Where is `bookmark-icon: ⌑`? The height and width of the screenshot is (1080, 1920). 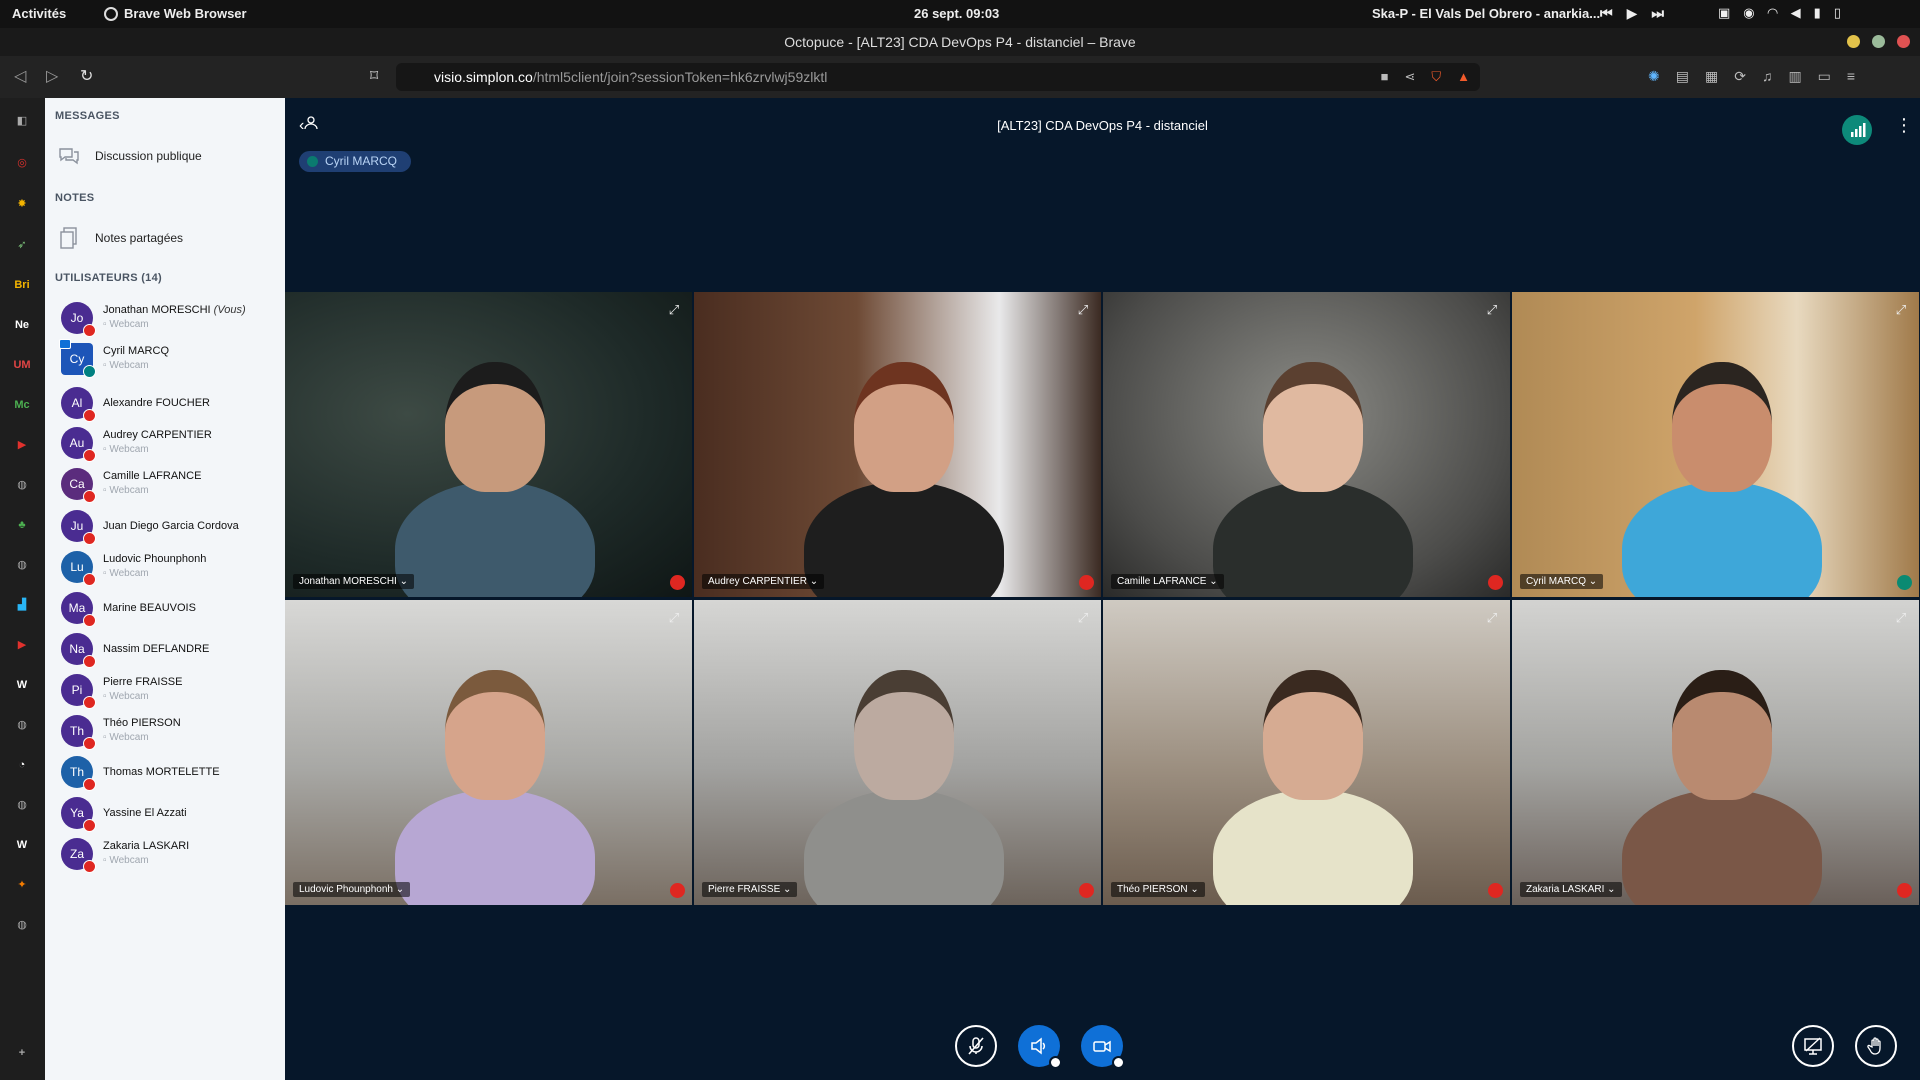 bookmark-icon: ⌑ is located at coordinates (374, 76).